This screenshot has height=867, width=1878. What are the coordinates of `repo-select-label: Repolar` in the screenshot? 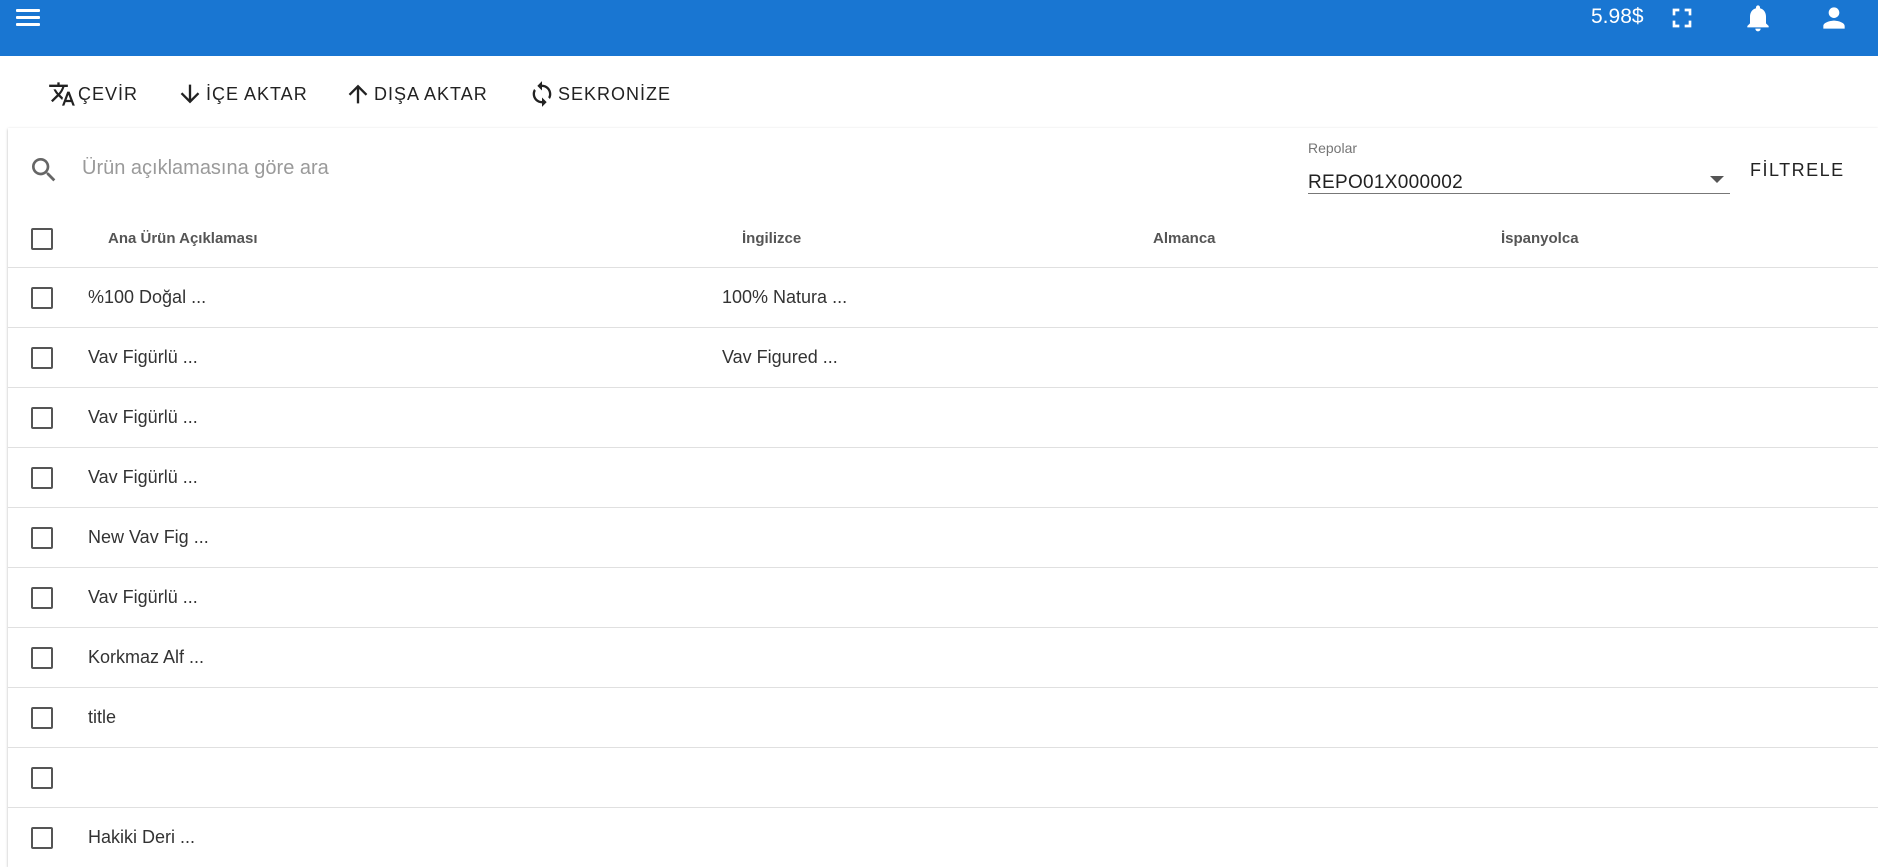 It's located at (1333, 148).